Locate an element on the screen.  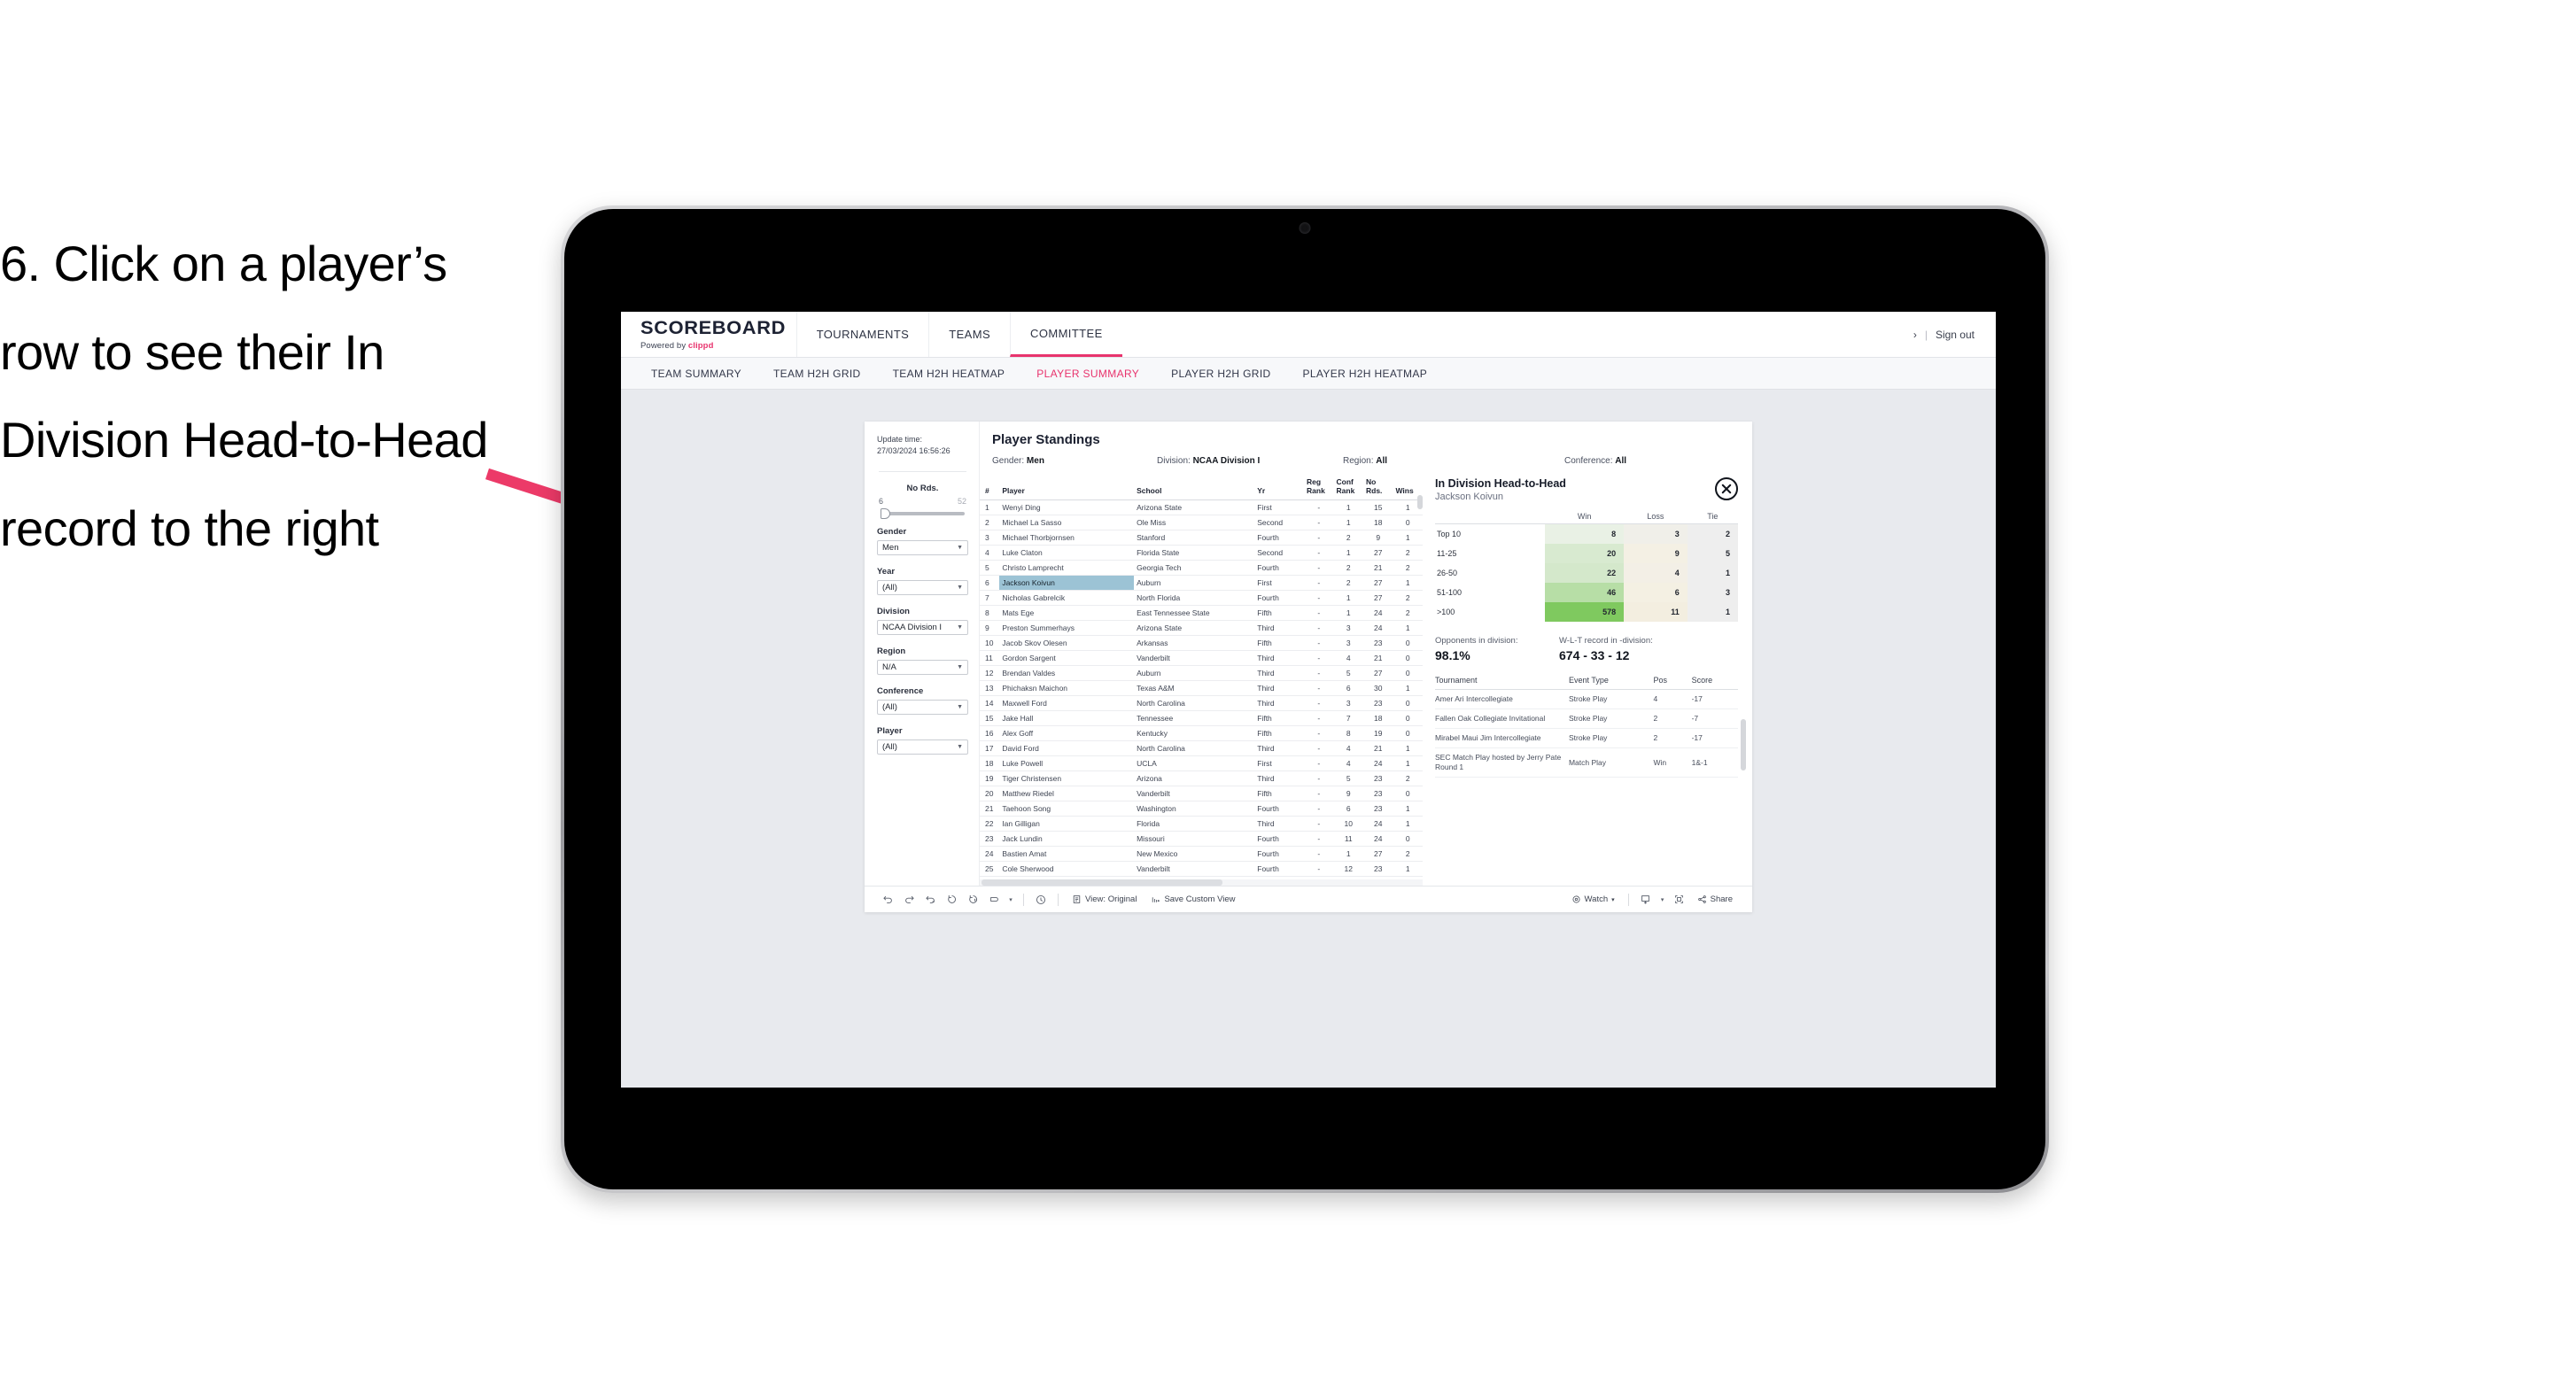
col-player: Player is located at coordinates (1067, 488).